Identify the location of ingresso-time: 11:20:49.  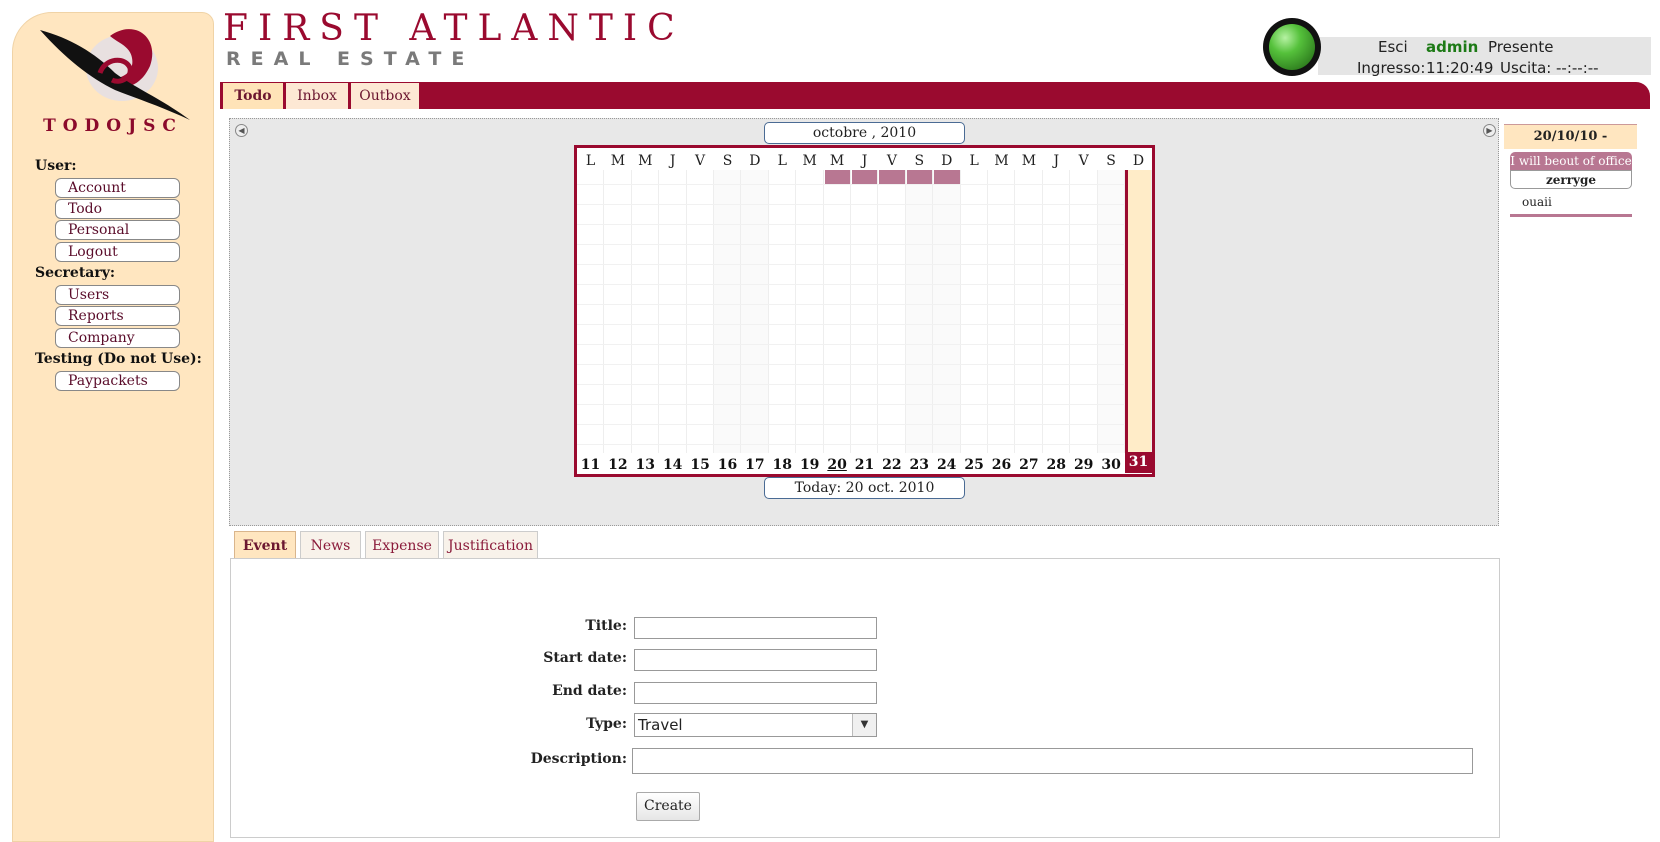
(1460, 68).